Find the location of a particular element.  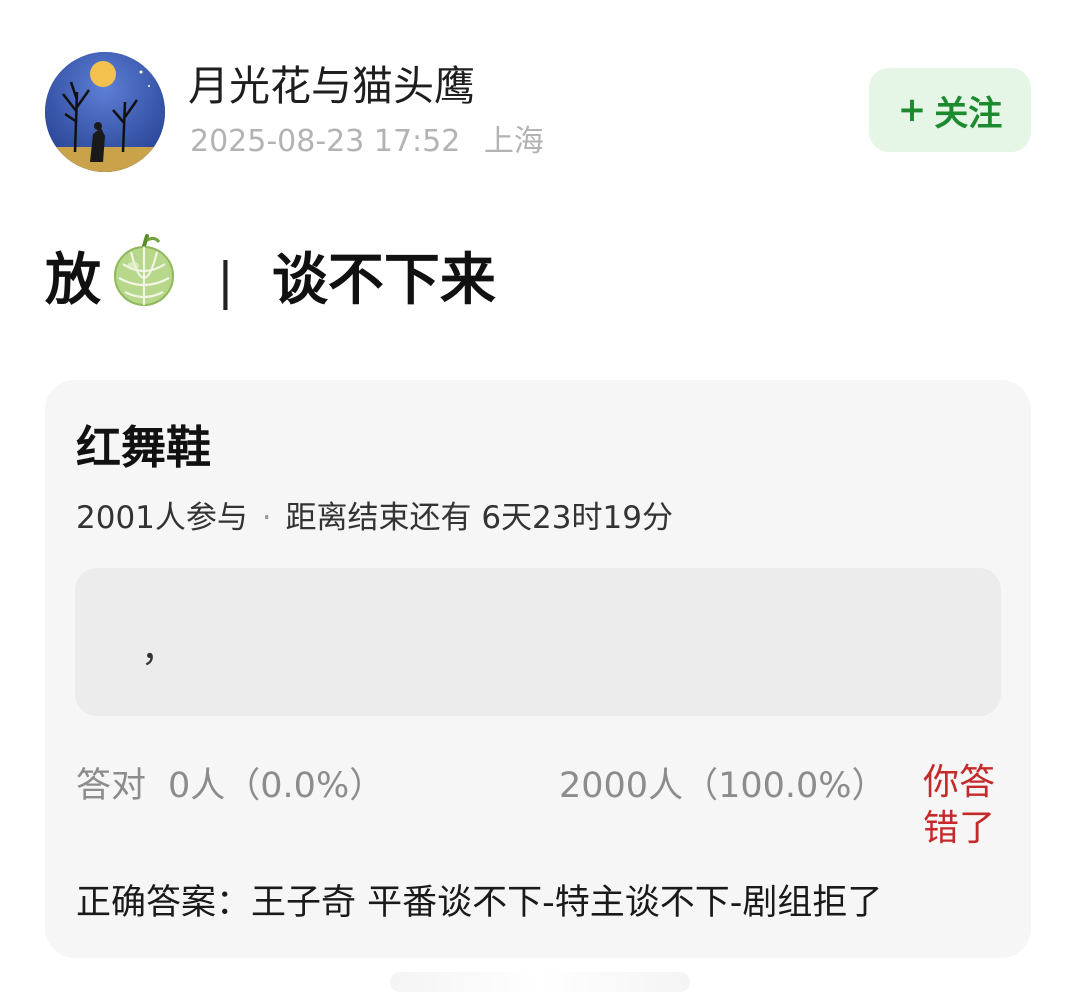

post-title-suffix: 谈不下来 is located at coordinates (383, 280).